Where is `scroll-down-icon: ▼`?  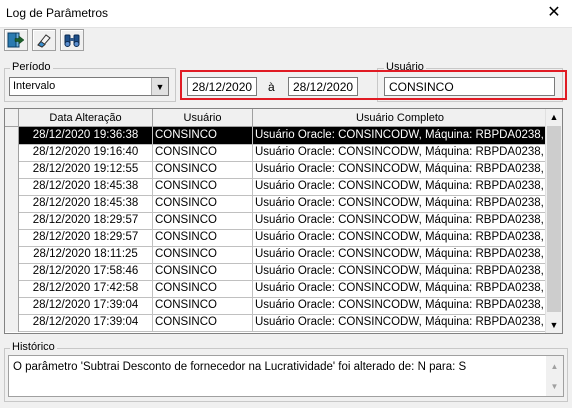
scroll-down-icon: ▼ is located at coordinates (554, 325).